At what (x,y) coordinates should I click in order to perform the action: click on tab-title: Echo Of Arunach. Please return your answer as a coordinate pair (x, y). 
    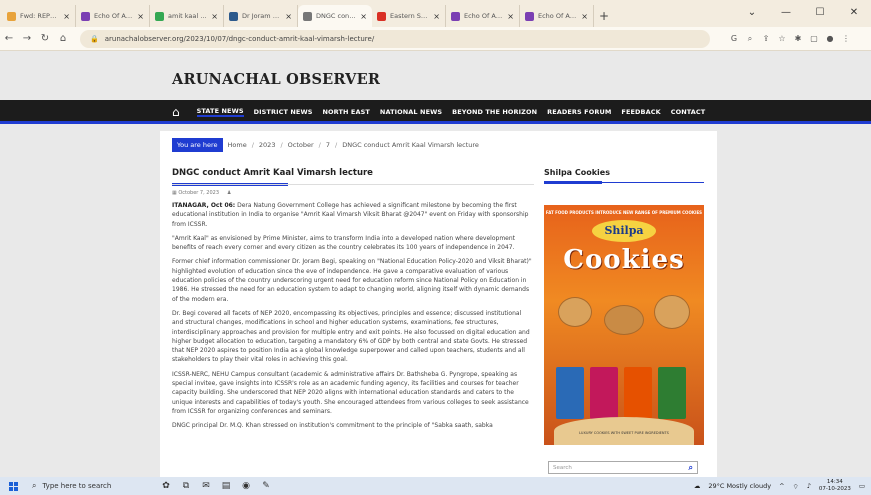
    Looking at the image, I should click on (558, 16).